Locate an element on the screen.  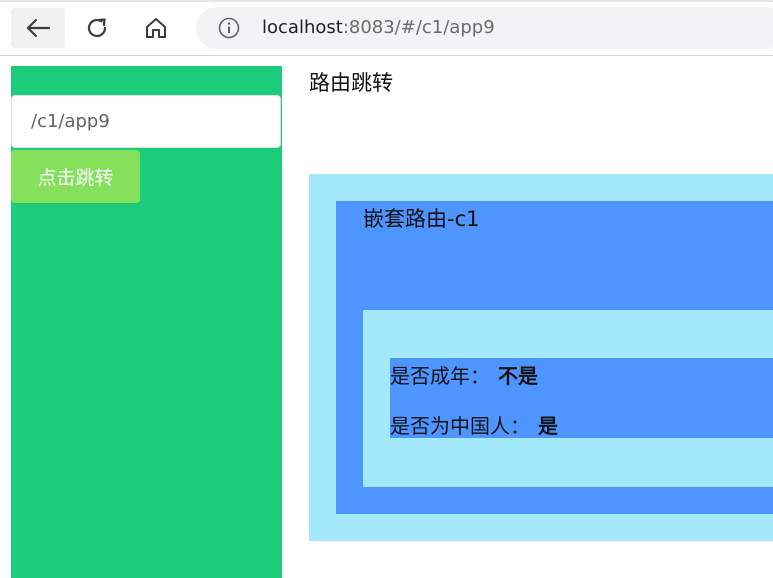
adult-row: 是否成年： 不是 is located at coordinates (464, 374).